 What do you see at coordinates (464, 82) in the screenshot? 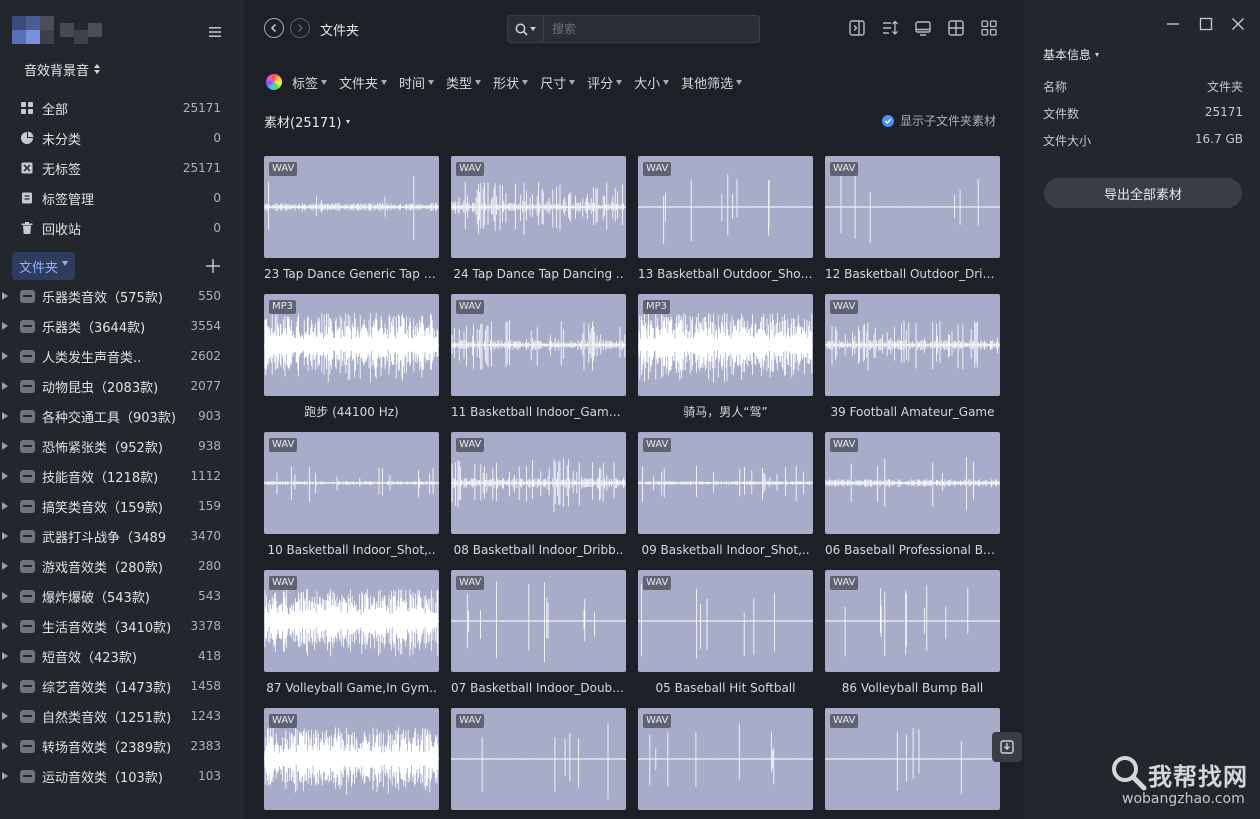
I see `filter-dropdown: 类型` at bounding box center [464, 82].